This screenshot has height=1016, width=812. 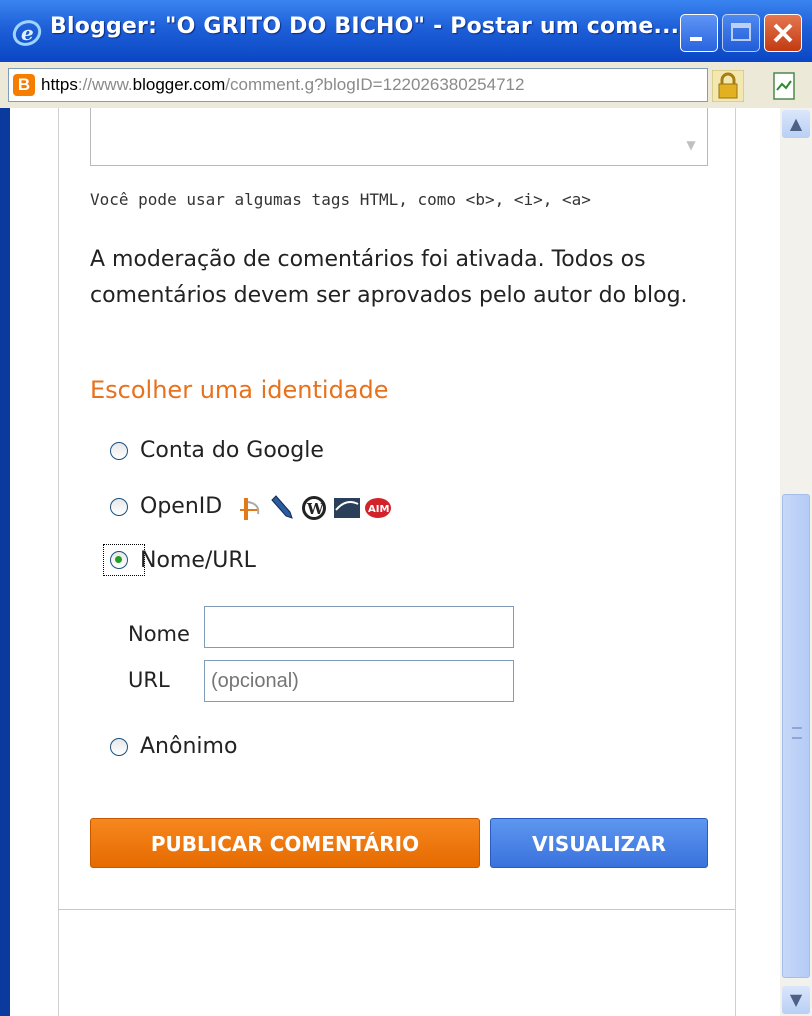 What do you see at coordinates (159, 634) in the screenshot?
I see `name-field-label: Nome` at bounding box center [159, 634].